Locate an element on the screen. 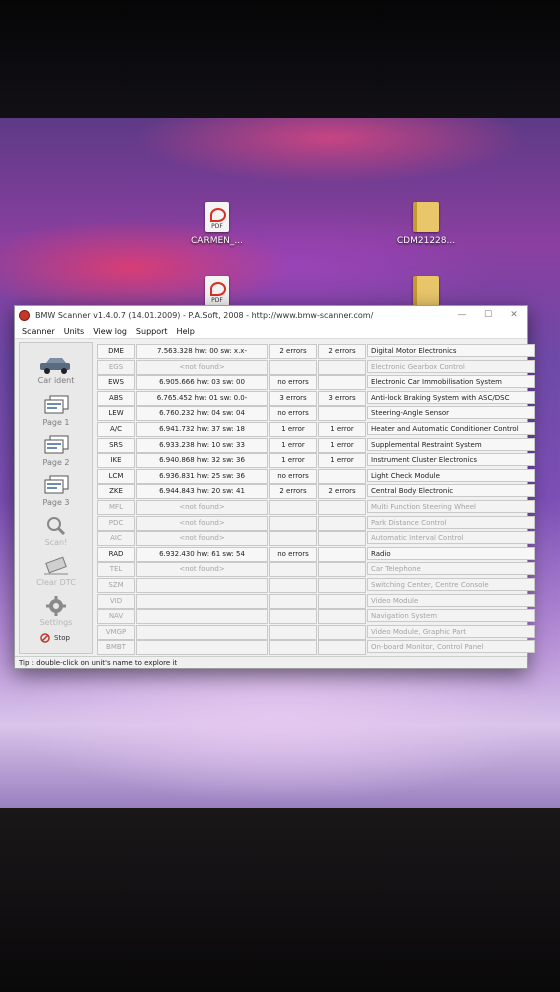 The height and width of the screenshot is (992, 560). unit-errors-2-cell: 1 error is located at coordinates (342, 429).